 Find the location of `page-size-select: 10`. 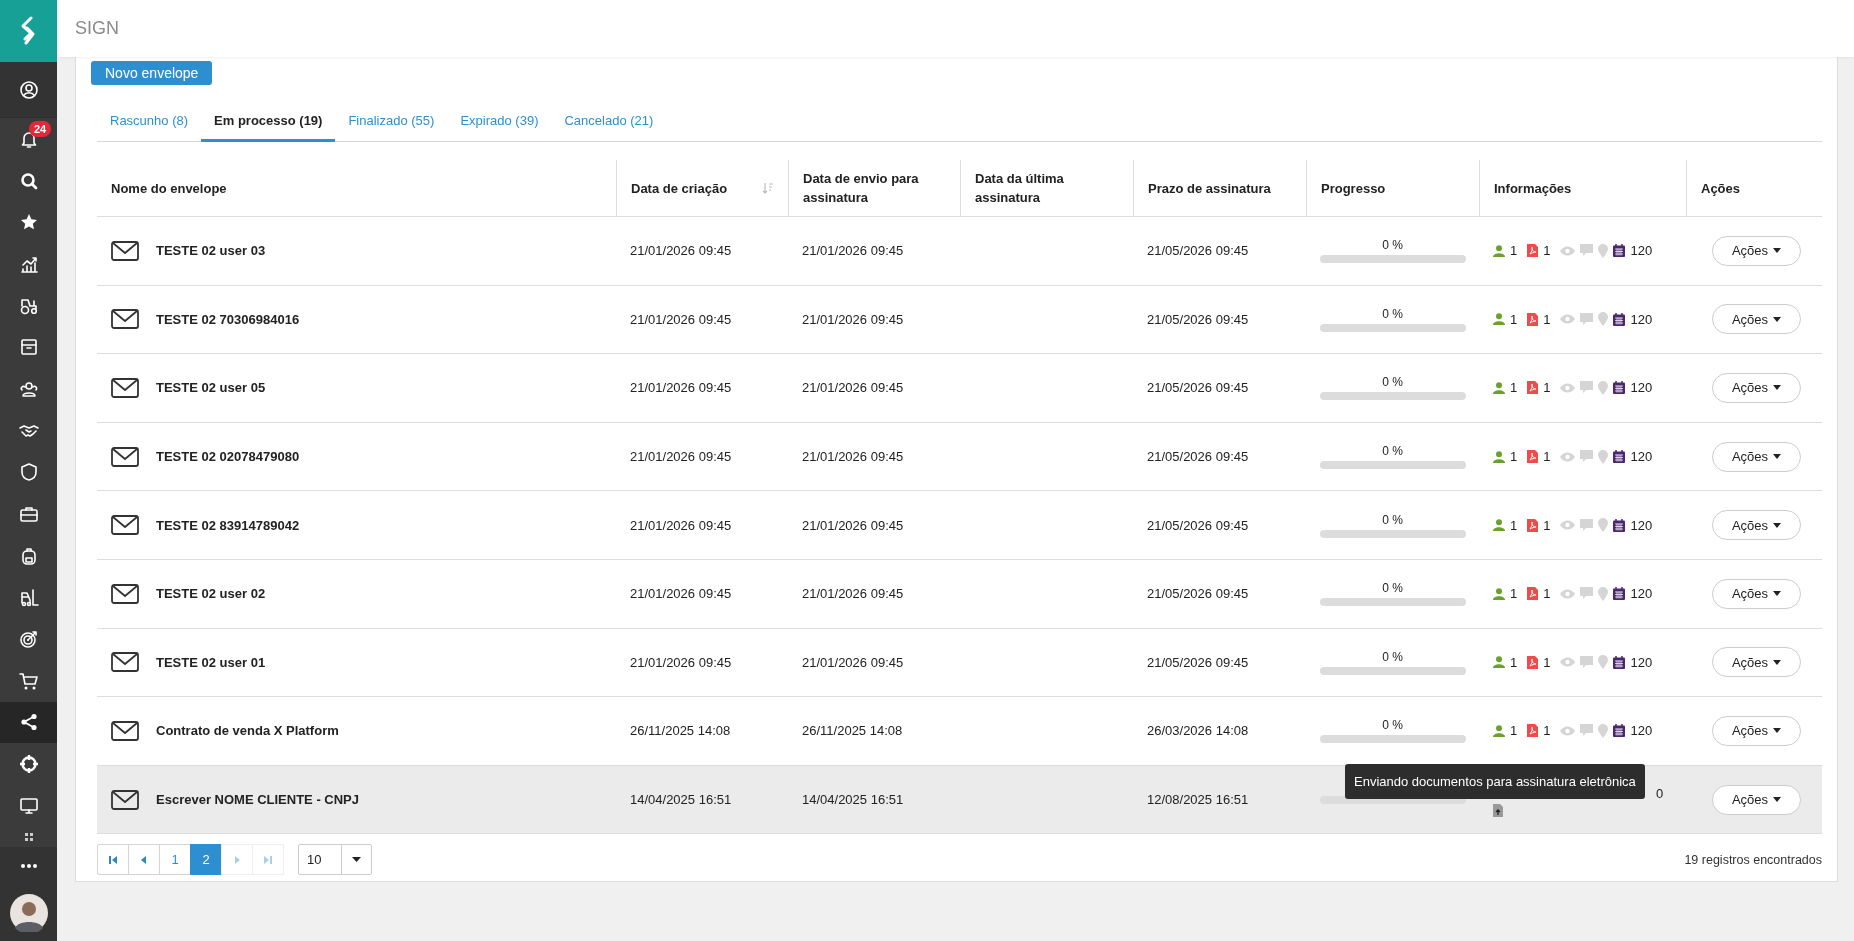

page-size-select: 10 is located at coordinates (335, 860).